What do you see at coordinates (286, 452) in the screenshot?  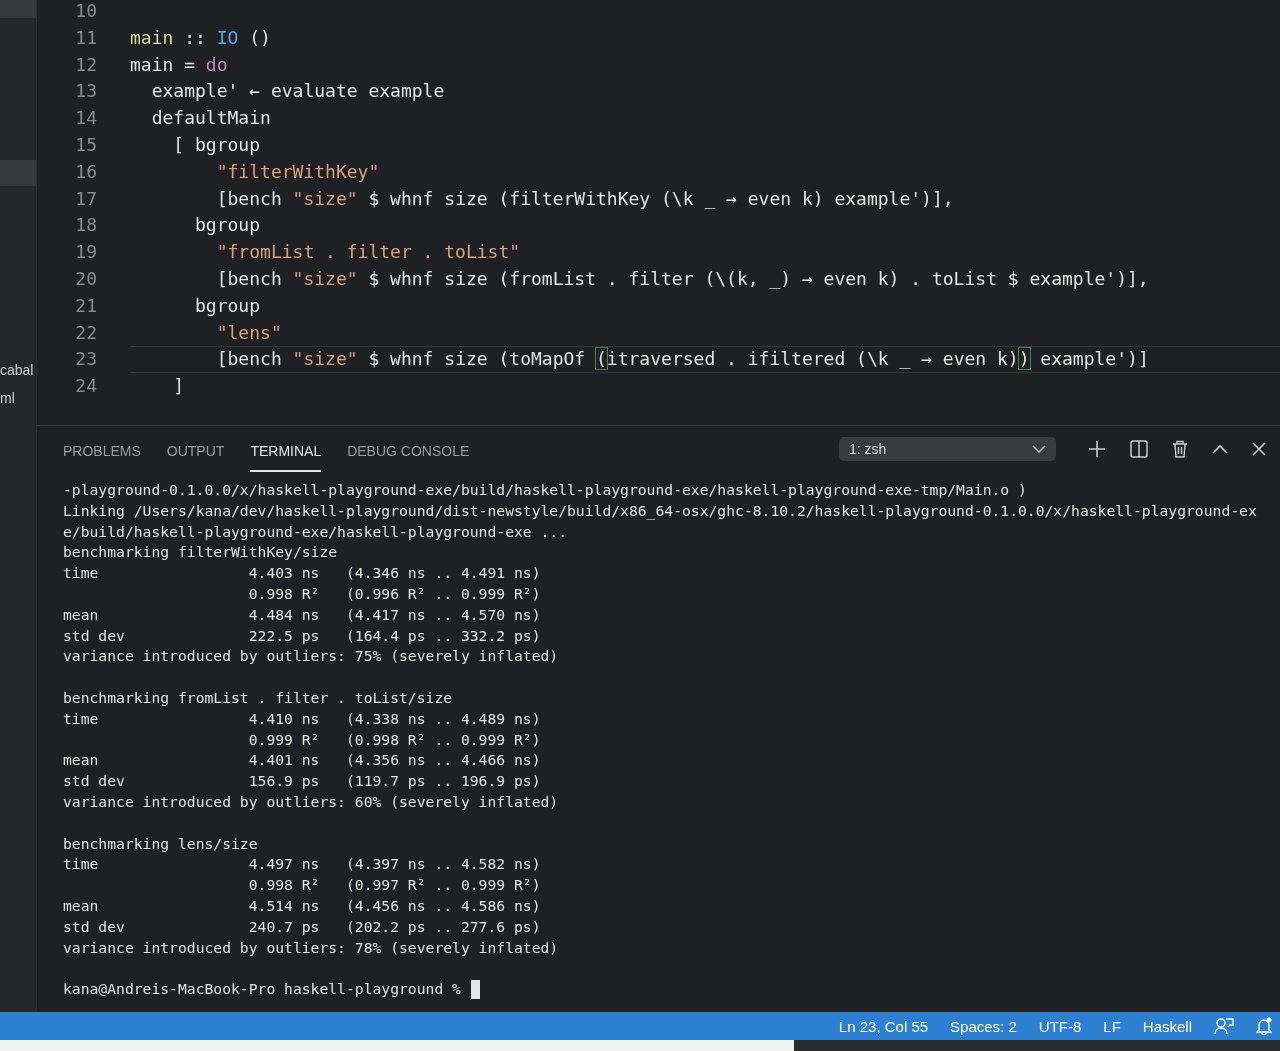 I see `panel-tab: TERMINAL` at bounding box center [286, 452].